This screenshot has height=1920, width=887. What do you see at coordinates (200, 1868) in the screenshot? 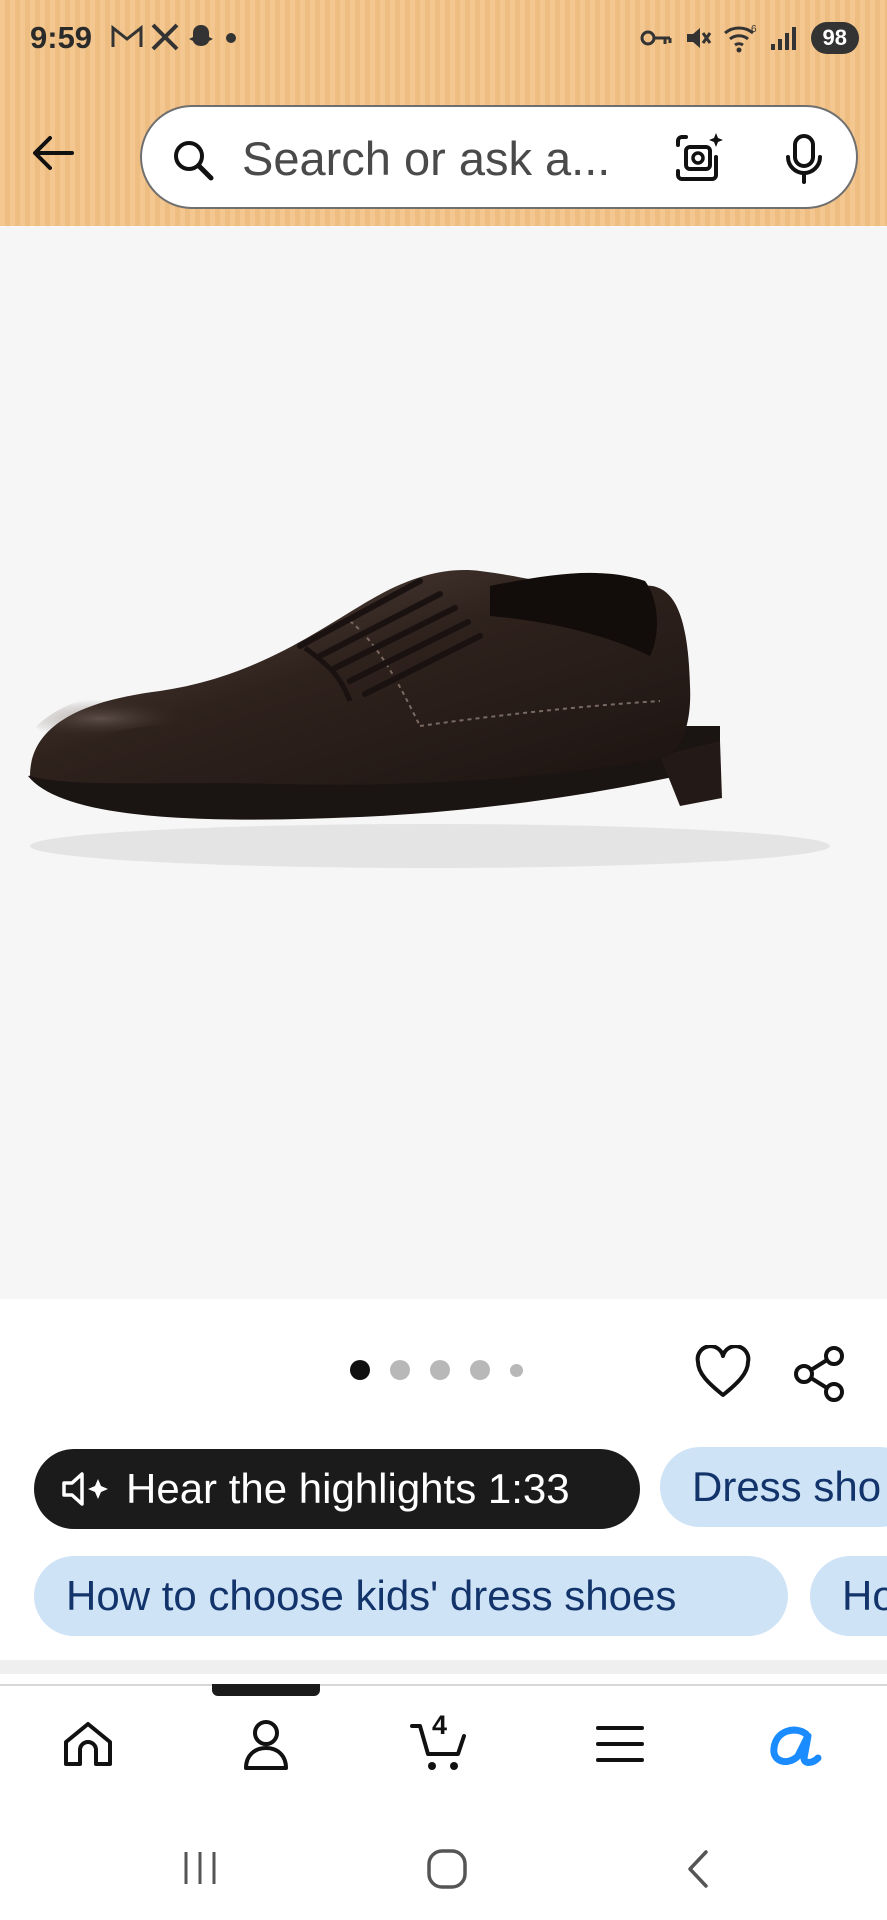
I see `recents-icon` at bounding box center [200, 1868].